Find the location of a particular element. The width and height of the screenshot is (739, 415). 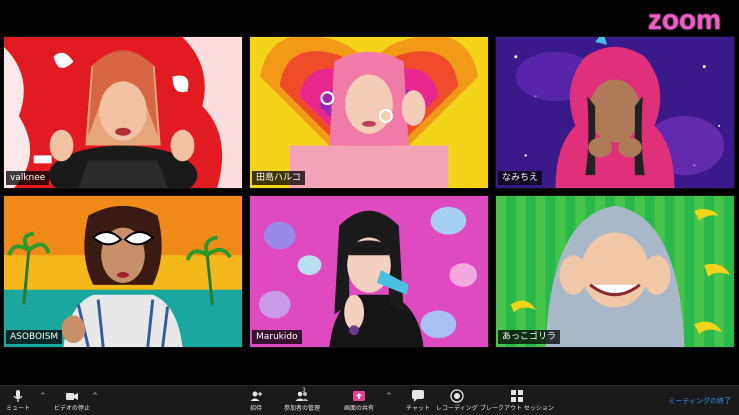

chat-bubble-icon is located at coordinates (417, 396).